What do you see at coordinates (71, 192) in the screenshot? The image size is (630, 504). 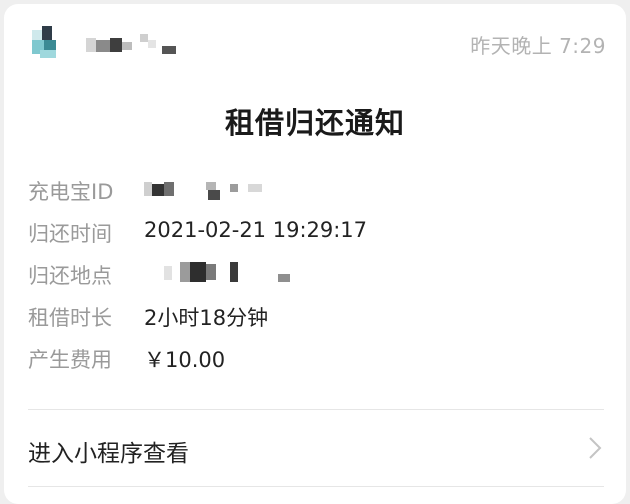 I see `field-label: 充电宝ID` at bounding box center [71, 192].